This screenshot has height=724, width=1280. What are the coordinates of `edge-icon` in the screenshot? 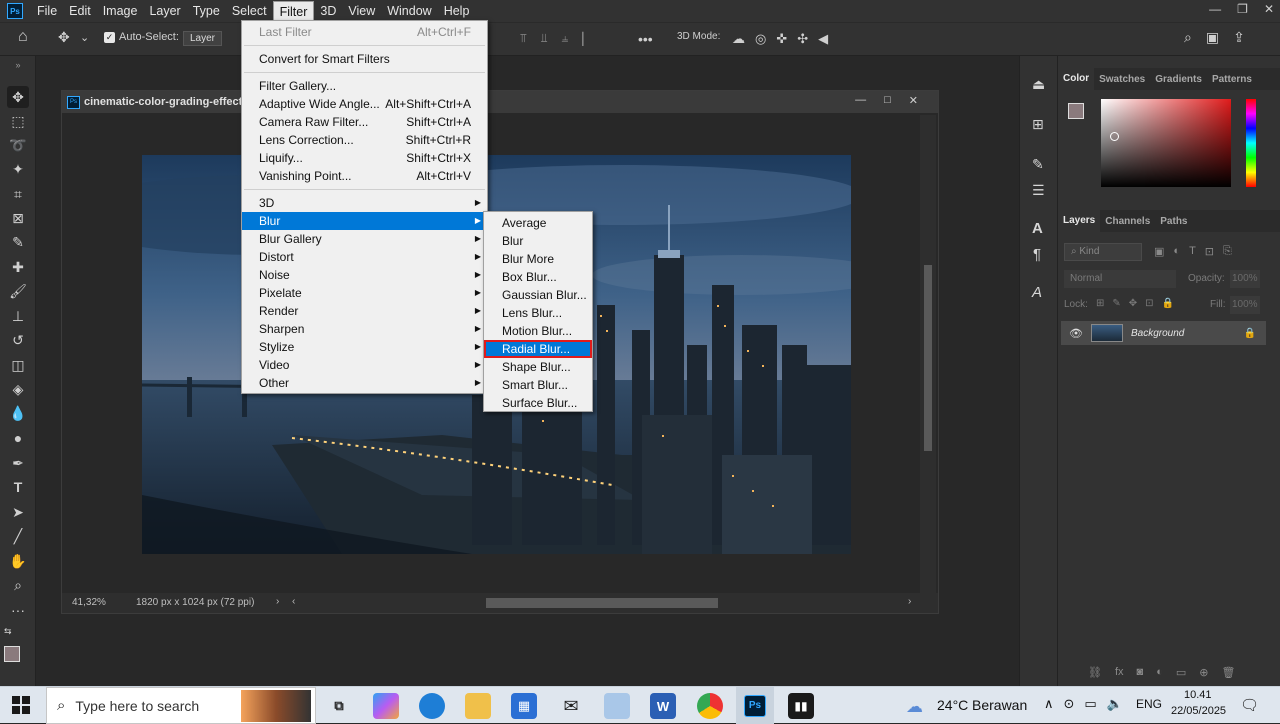 It's located at (432, 706).